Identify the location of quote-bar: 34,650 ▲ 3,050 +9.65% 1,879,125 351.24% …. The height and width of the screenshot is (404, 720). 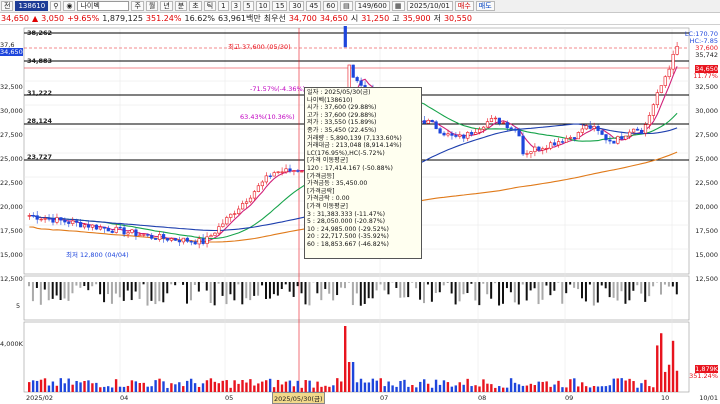
(360, 19).